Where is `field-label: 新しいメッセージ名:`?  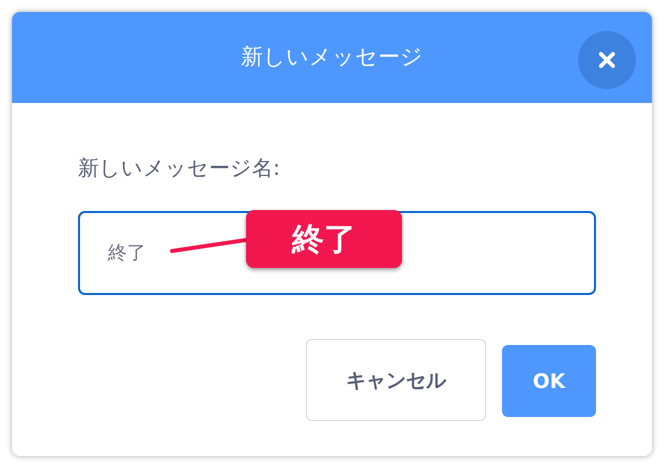 field-label: 新しいメッセージ名: is located at coordinates (180, 168).